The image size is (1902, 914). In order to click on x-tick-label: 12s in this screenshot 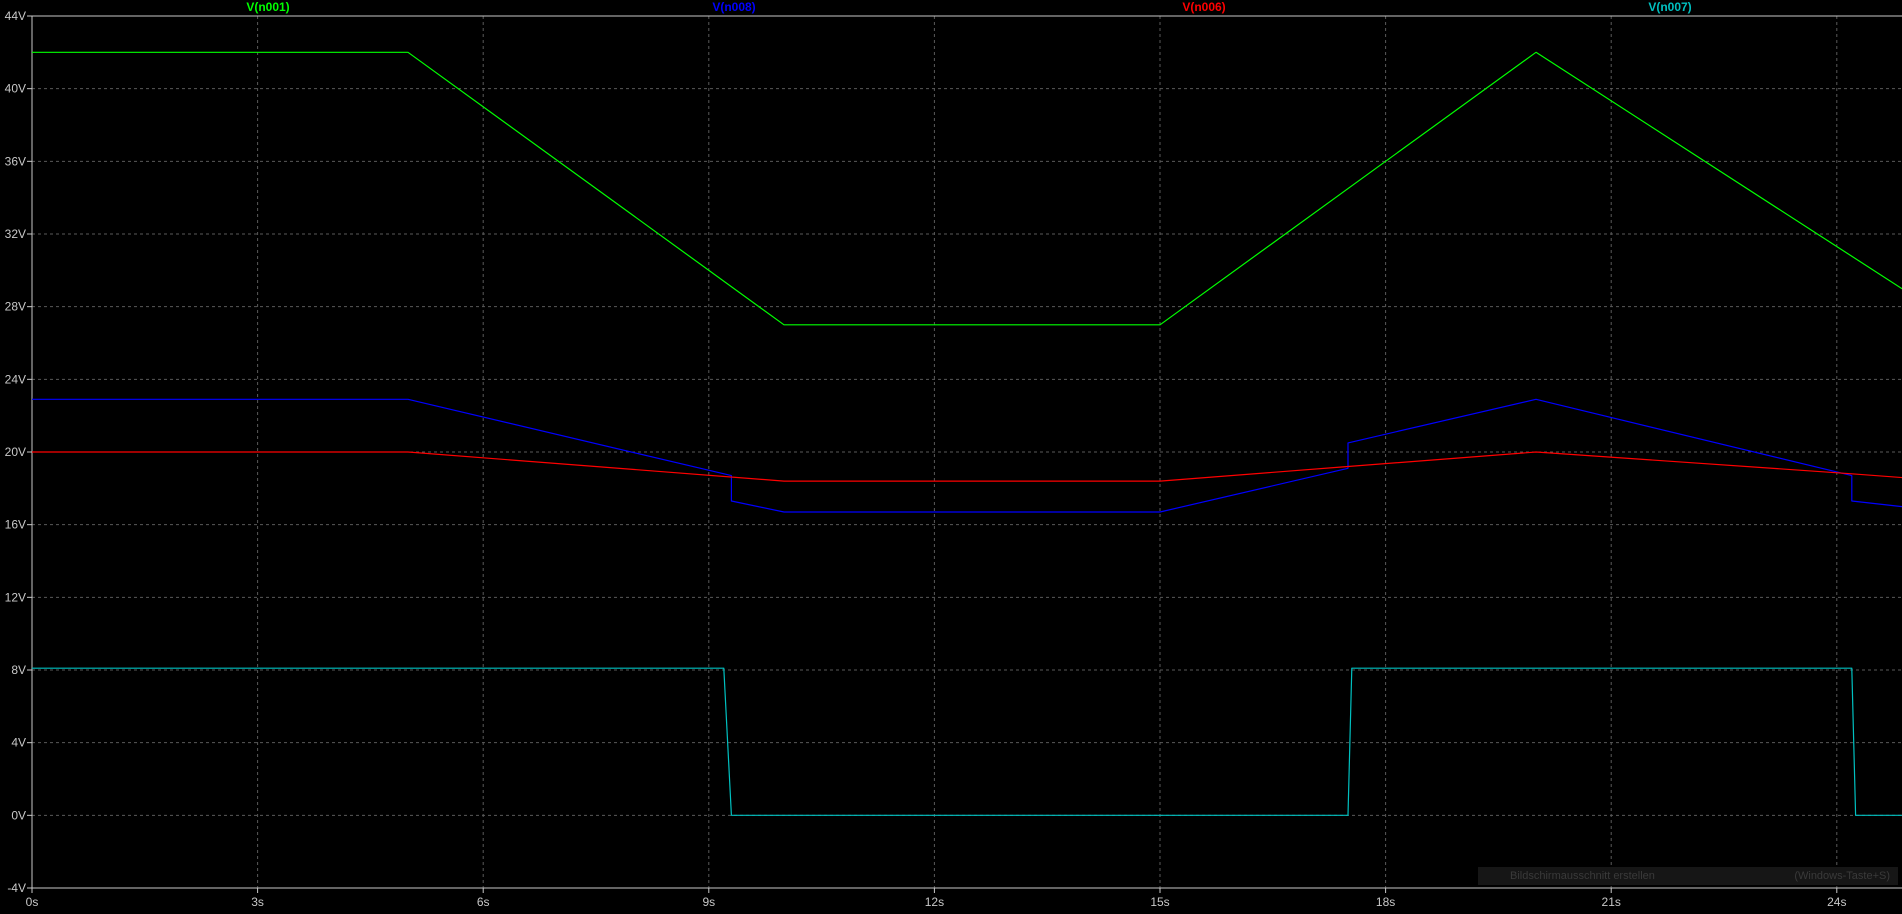, I will do `click(934, 902)`.